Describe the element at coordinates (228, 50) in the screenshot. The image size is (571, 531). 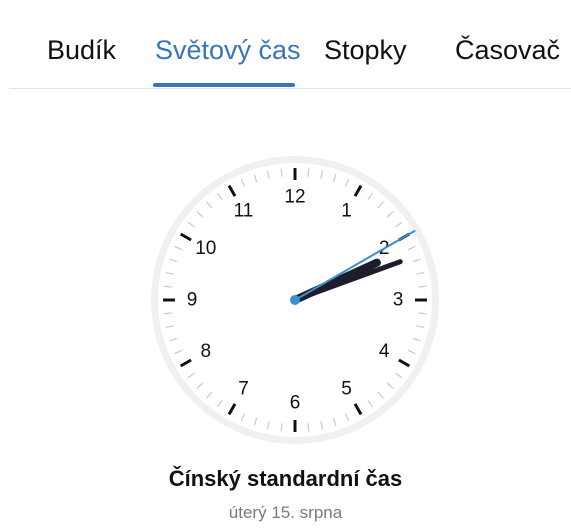
I see `tab-world-clock: Světový čas` at that location.